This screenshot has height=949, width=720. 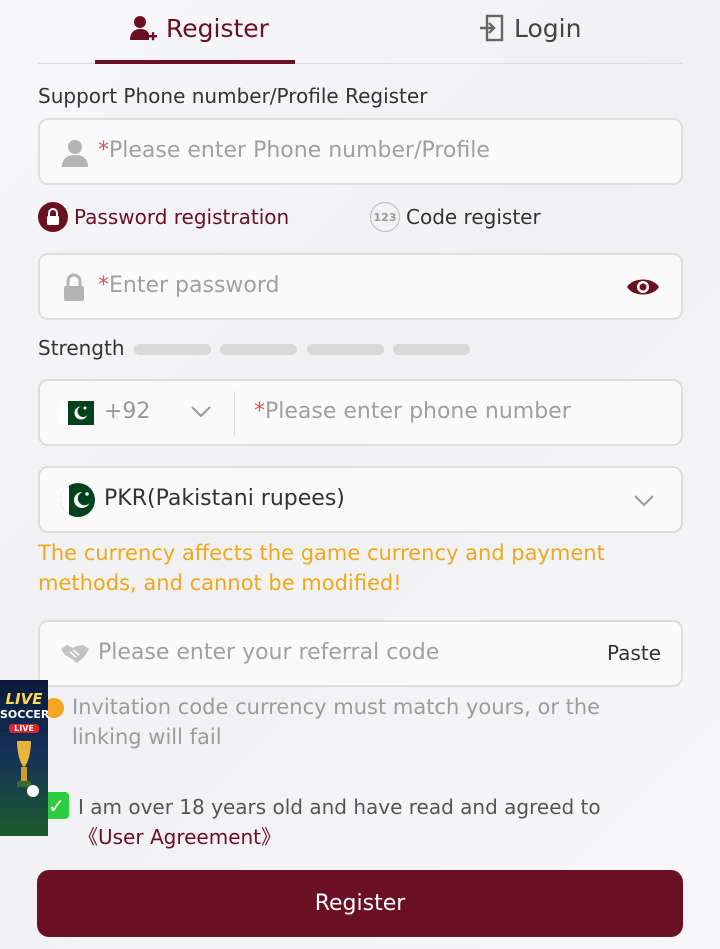 I want to click on currency-select: PKR(Pakistani rupees), so click(x=360, y=499).